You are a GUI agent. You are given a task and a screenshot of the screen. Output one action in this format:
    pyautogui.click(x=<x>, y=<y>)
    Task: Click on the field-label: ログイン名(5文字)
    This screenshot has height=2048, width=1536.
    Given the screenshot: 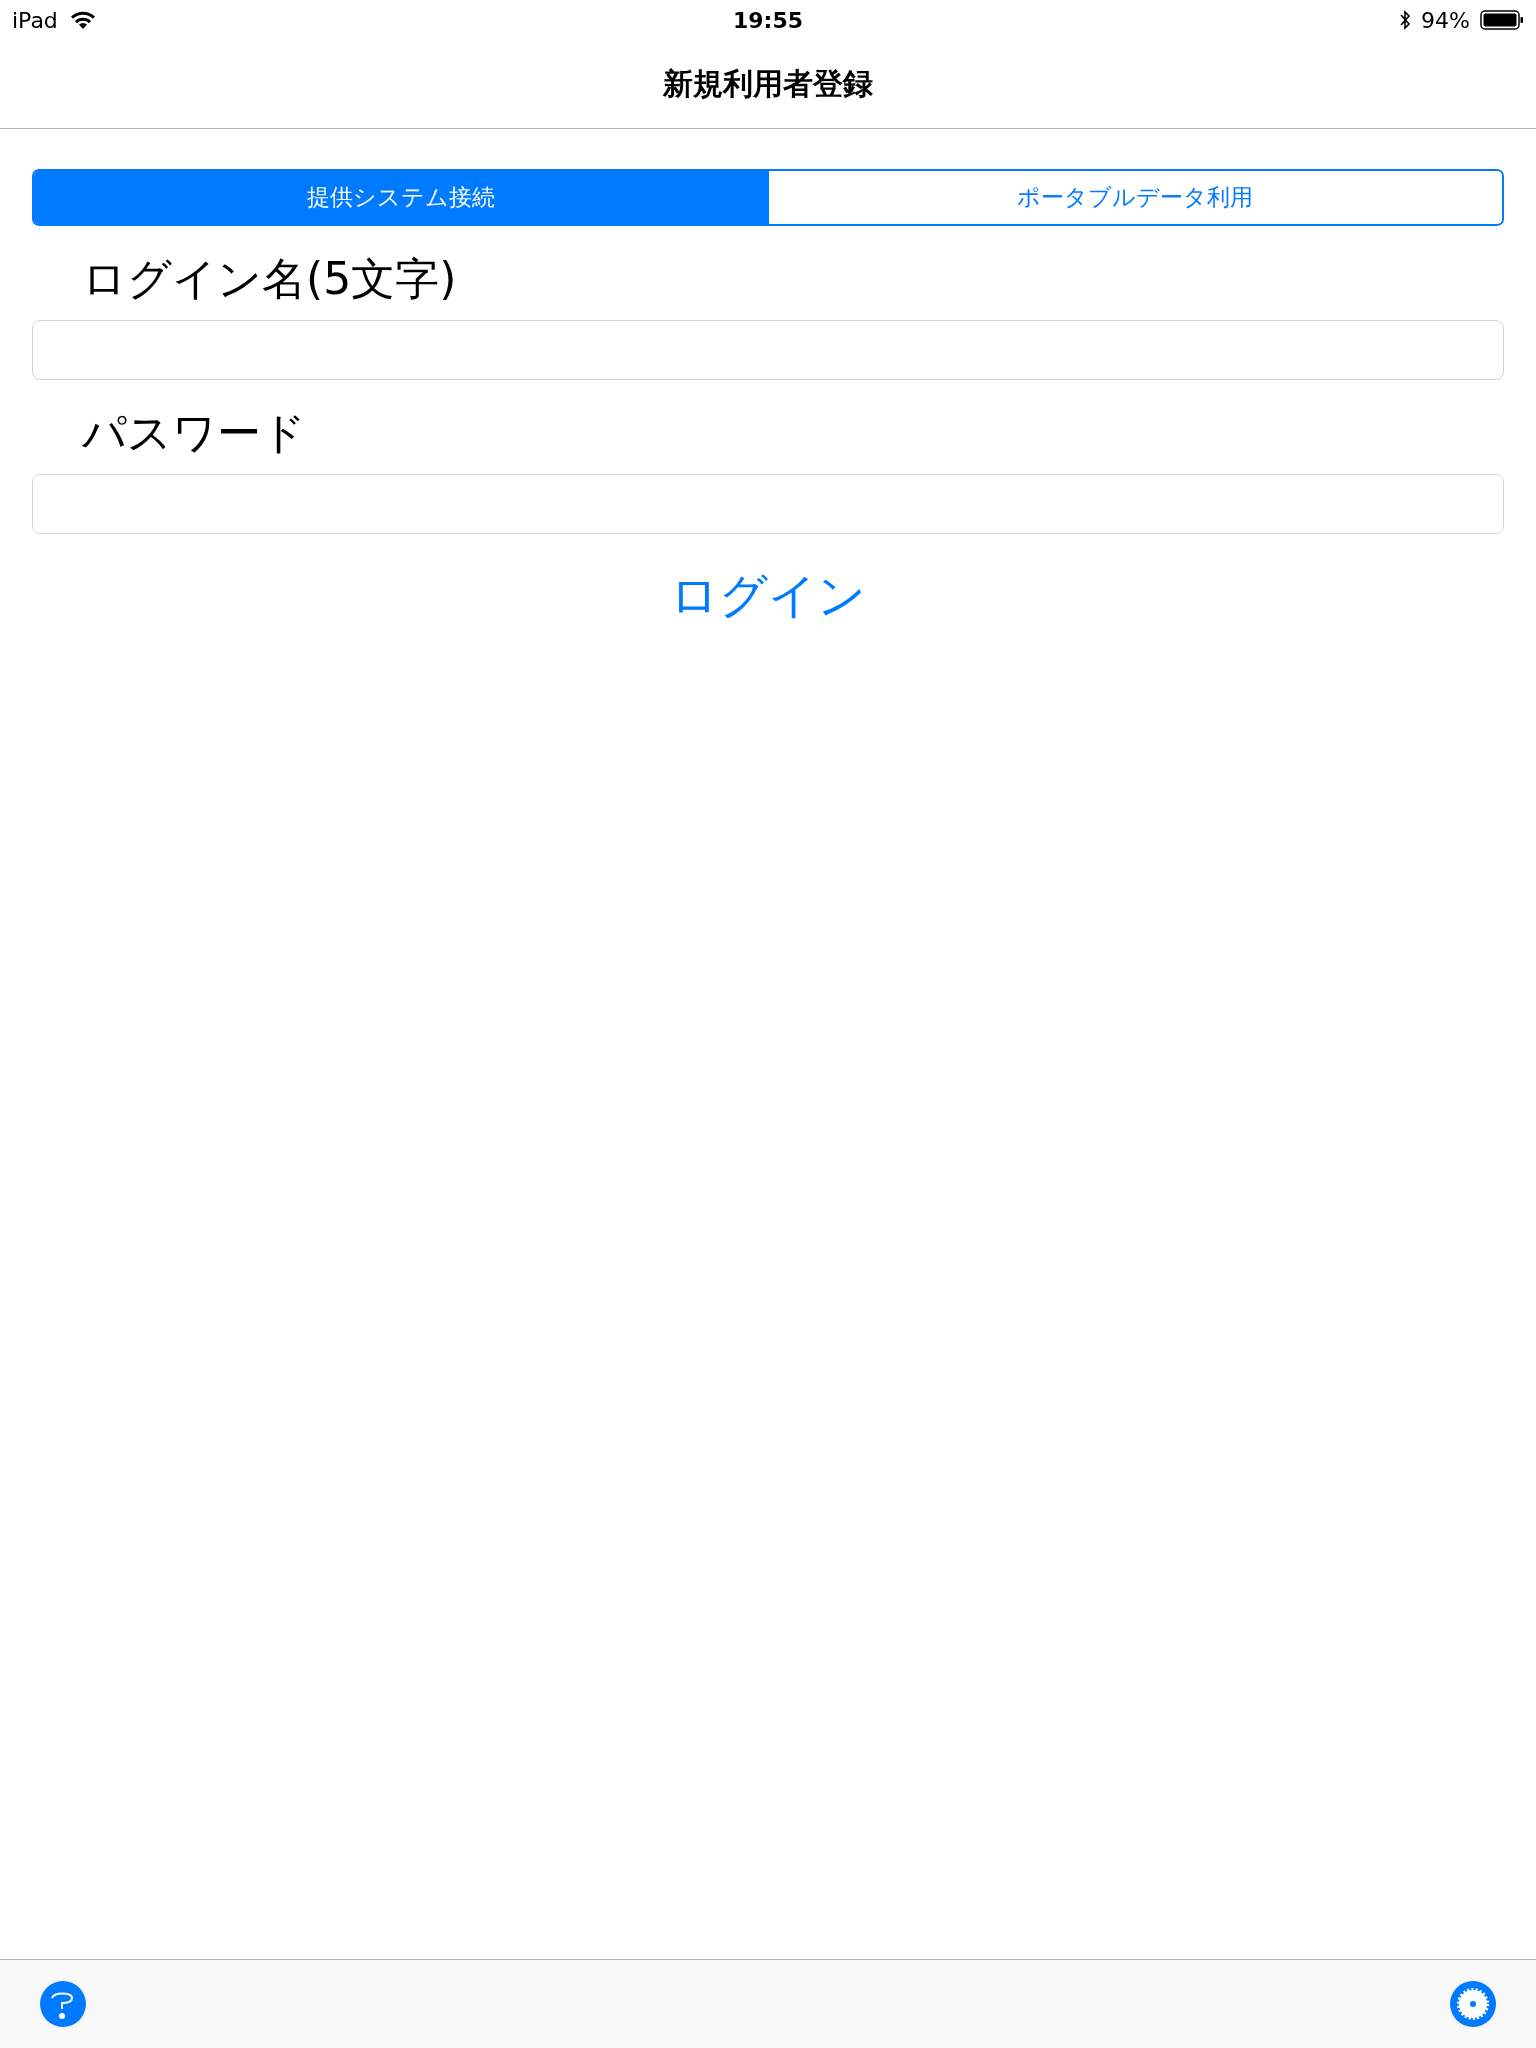 What is the action you would take?
    pyautogui.click(x=270, y=279)
    